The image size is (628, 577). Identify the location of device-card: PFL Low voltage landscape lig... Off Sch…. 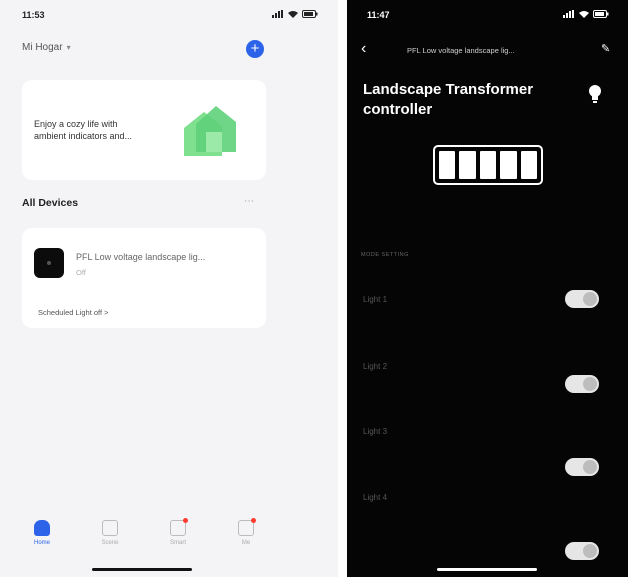
(144, 278).